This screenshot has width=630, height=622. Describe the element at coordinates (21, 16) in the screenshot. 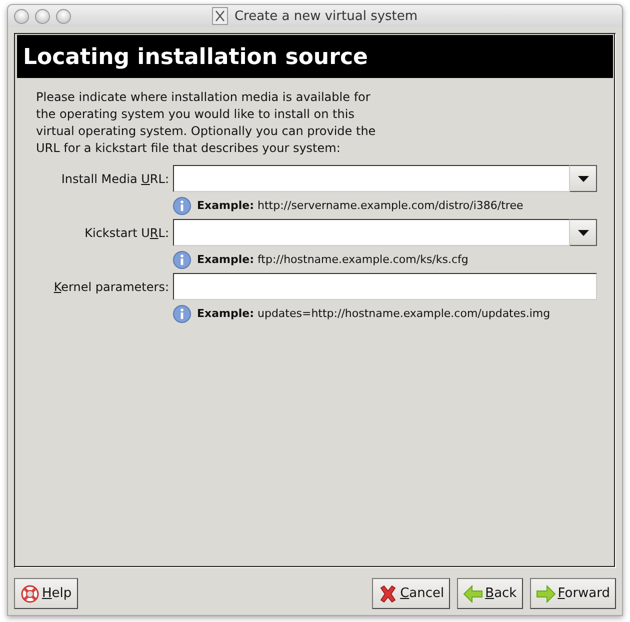

I see `close-icon` at that location.